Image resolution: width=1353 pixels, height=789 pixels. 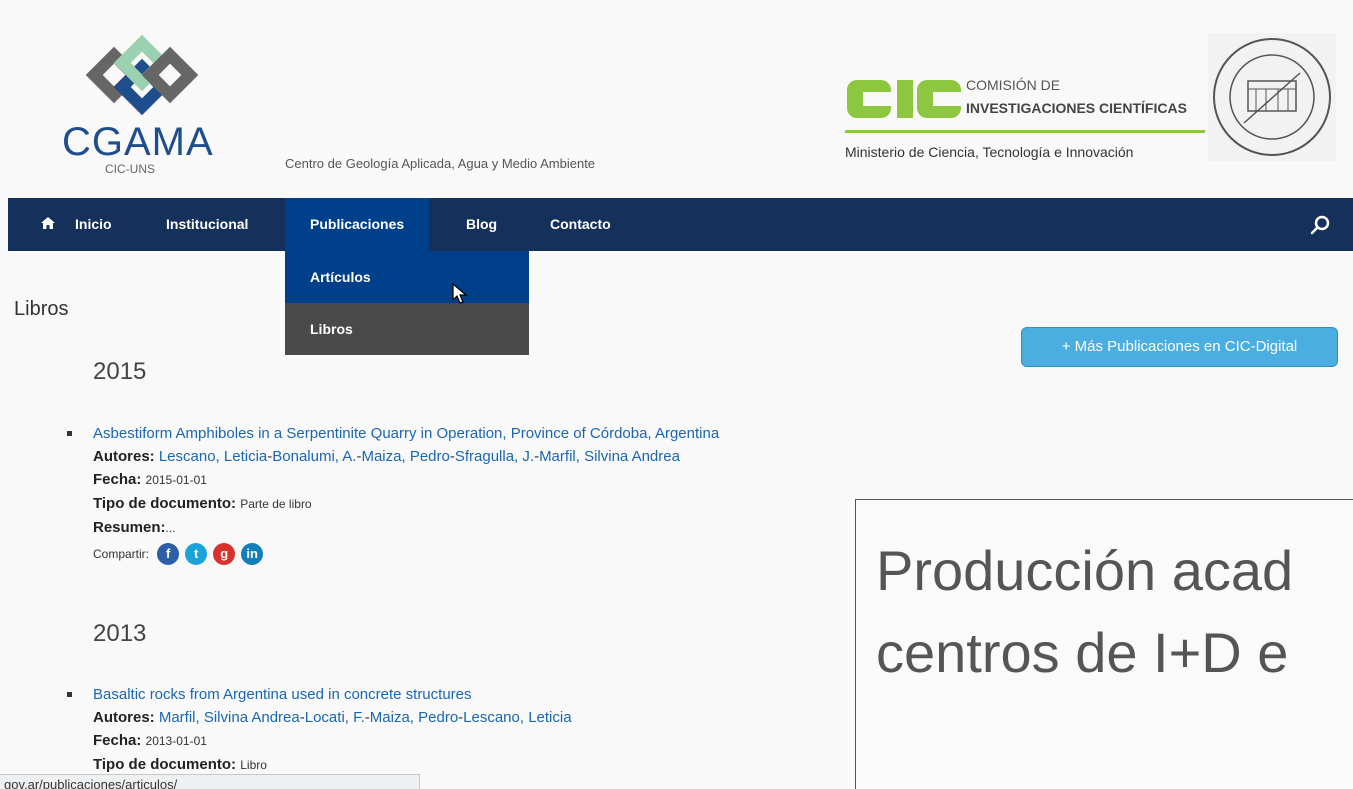 I want to click on cic-name-line2: INVESTIGACIONES CIENTÍFICAS, so click(x=1076, y=108).